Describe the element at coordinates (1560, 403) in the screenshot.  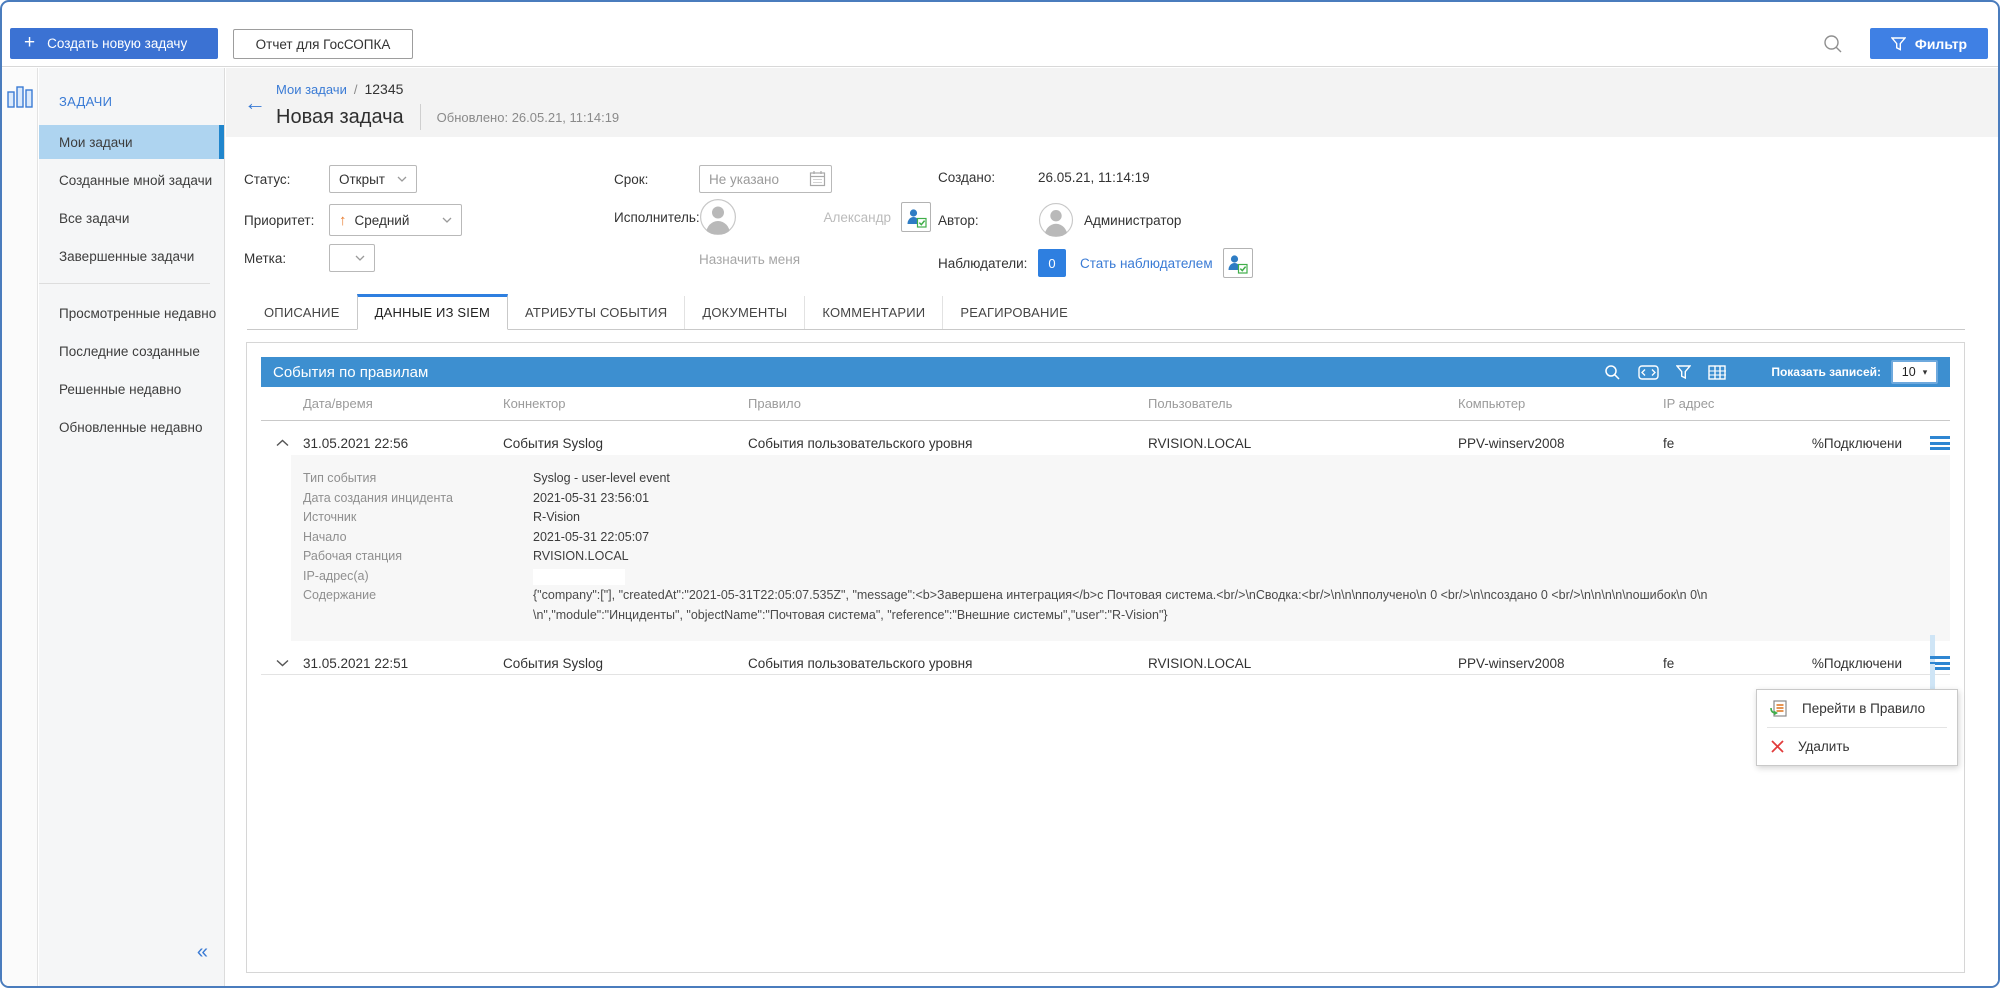
I see `col-computer: Компьютер` at that location.